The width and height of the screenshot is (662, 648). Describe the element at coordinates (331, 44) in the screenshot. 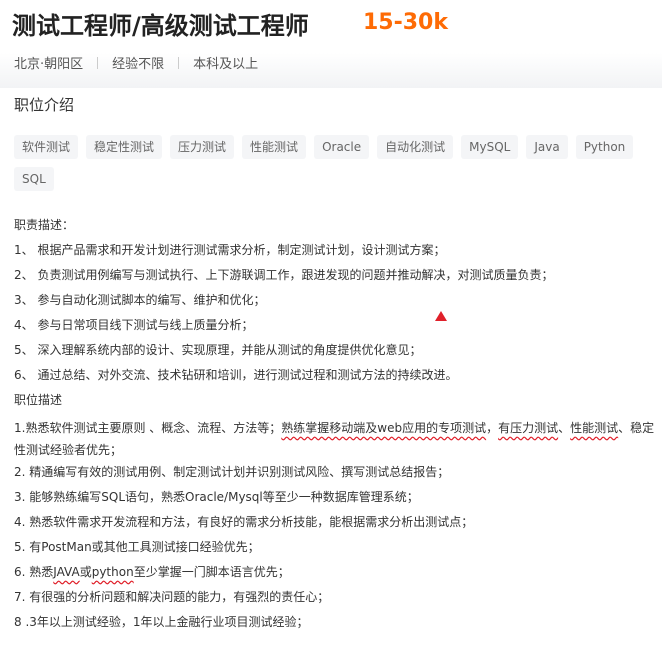

I see `job-header: 测试工程师/高级测试工程师 15-30k 北京·朝阳区 经验不限 本科及以上` at that location.